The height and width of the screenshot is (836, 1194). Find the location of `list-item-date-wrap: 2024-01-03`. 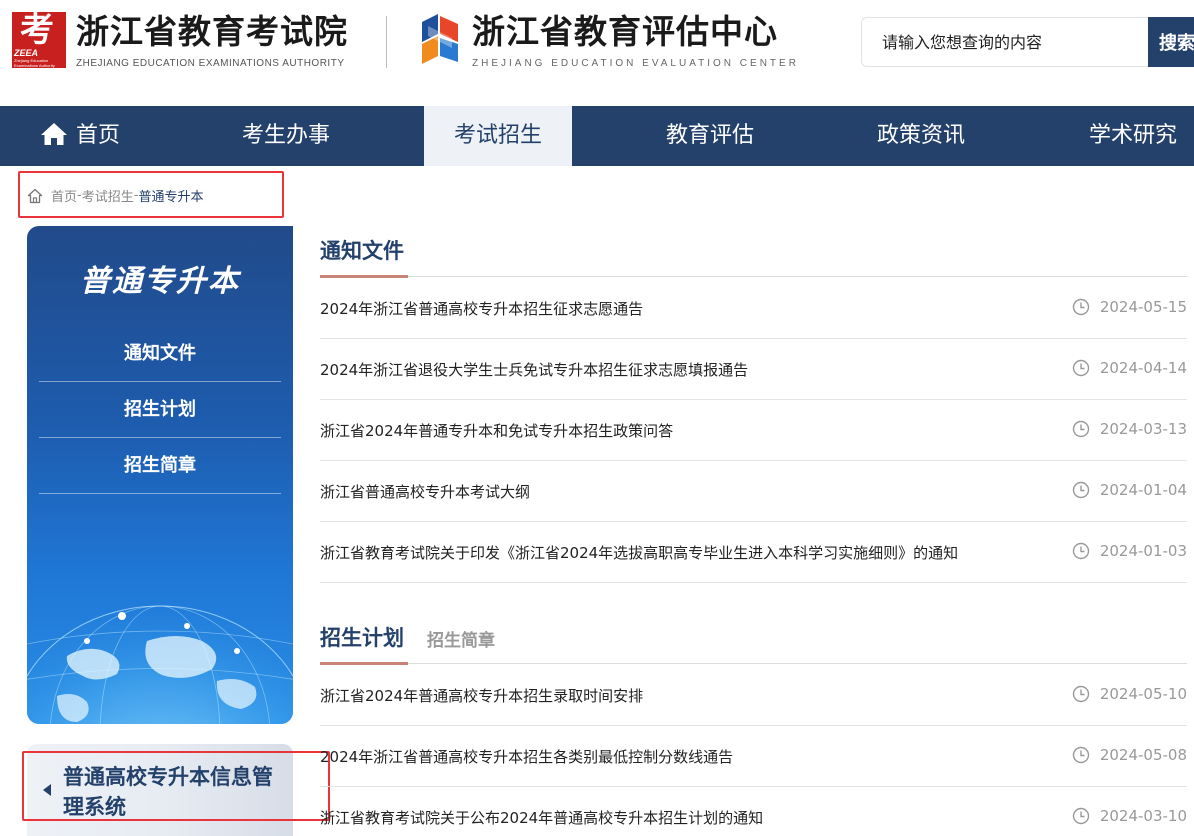

list-item-date-wrap: 2024-01-03 is located at coordinates (1129, 551).